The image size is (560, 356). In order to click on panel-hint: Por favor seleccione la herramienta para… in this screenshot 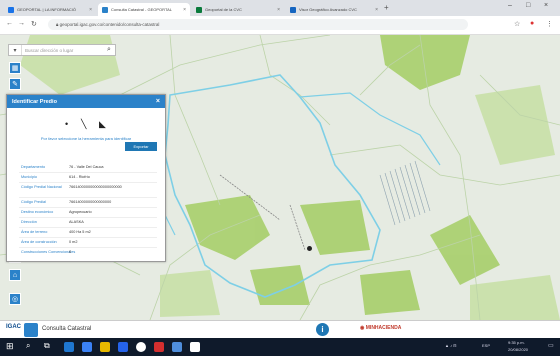, I will do `click(86, 138)`.